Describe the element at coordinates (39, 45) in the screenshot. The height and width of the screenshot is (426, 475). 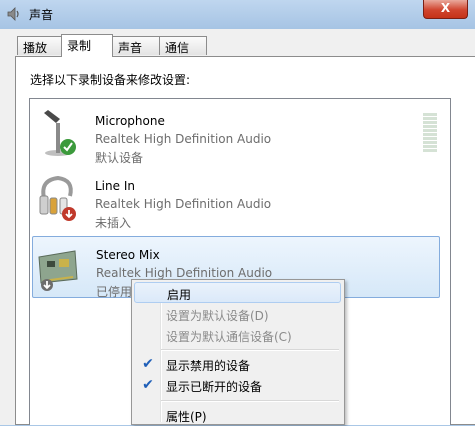
I see `tab-playback: 播放` at that location.